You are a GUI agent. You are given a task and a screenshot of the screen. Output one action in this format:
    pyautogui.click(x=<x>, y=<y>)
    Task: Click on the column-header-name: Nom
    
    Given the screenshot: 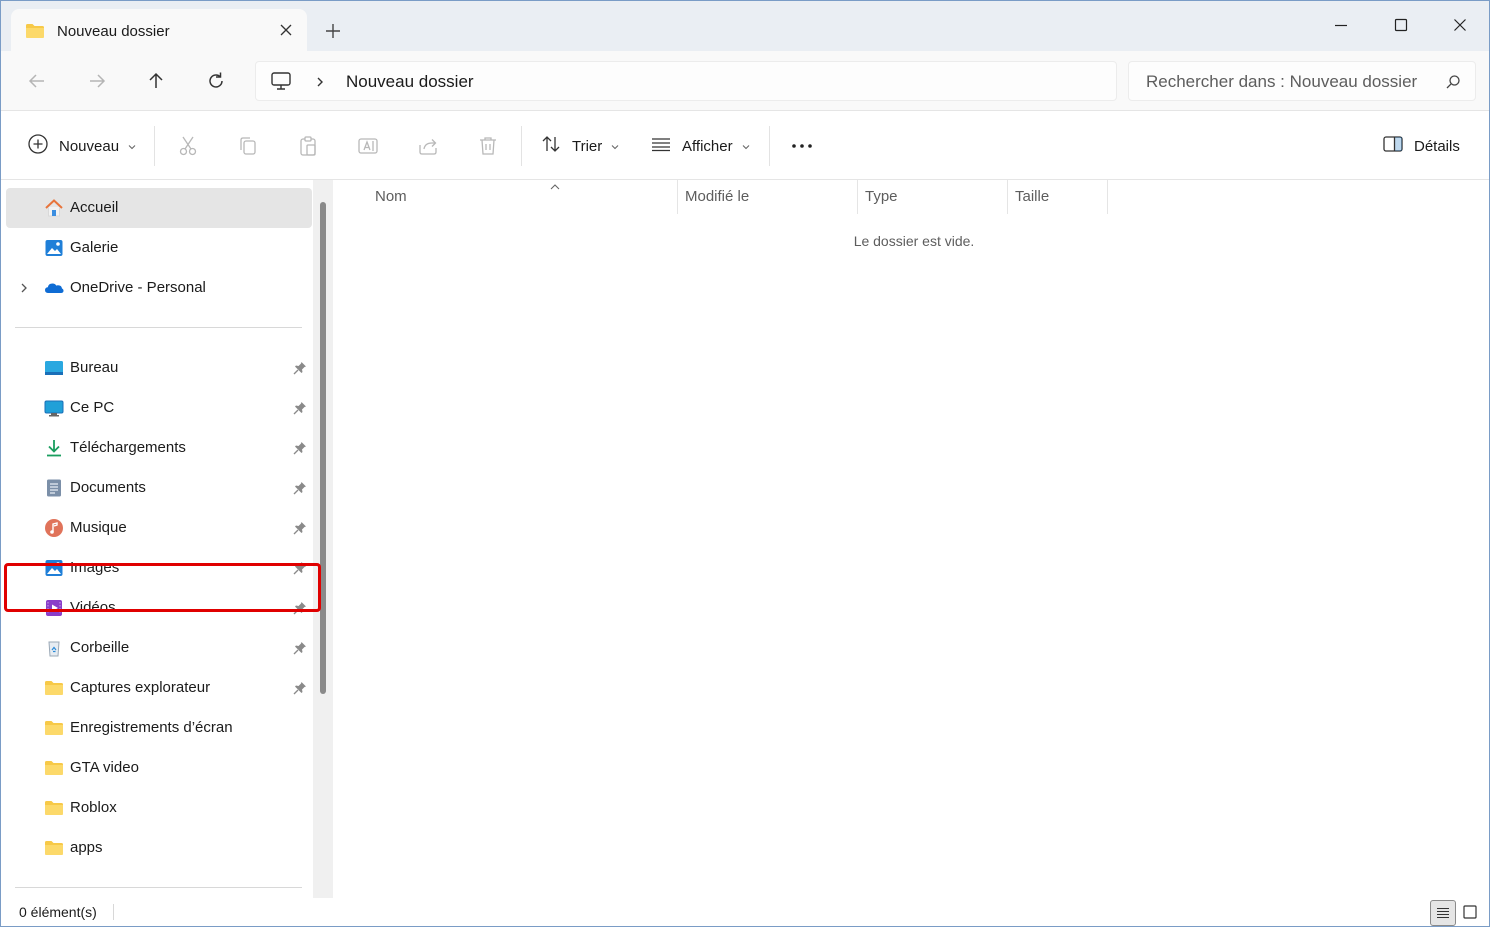 What is the action you would take?
    pyautogui.click(x=522, y=197)
    